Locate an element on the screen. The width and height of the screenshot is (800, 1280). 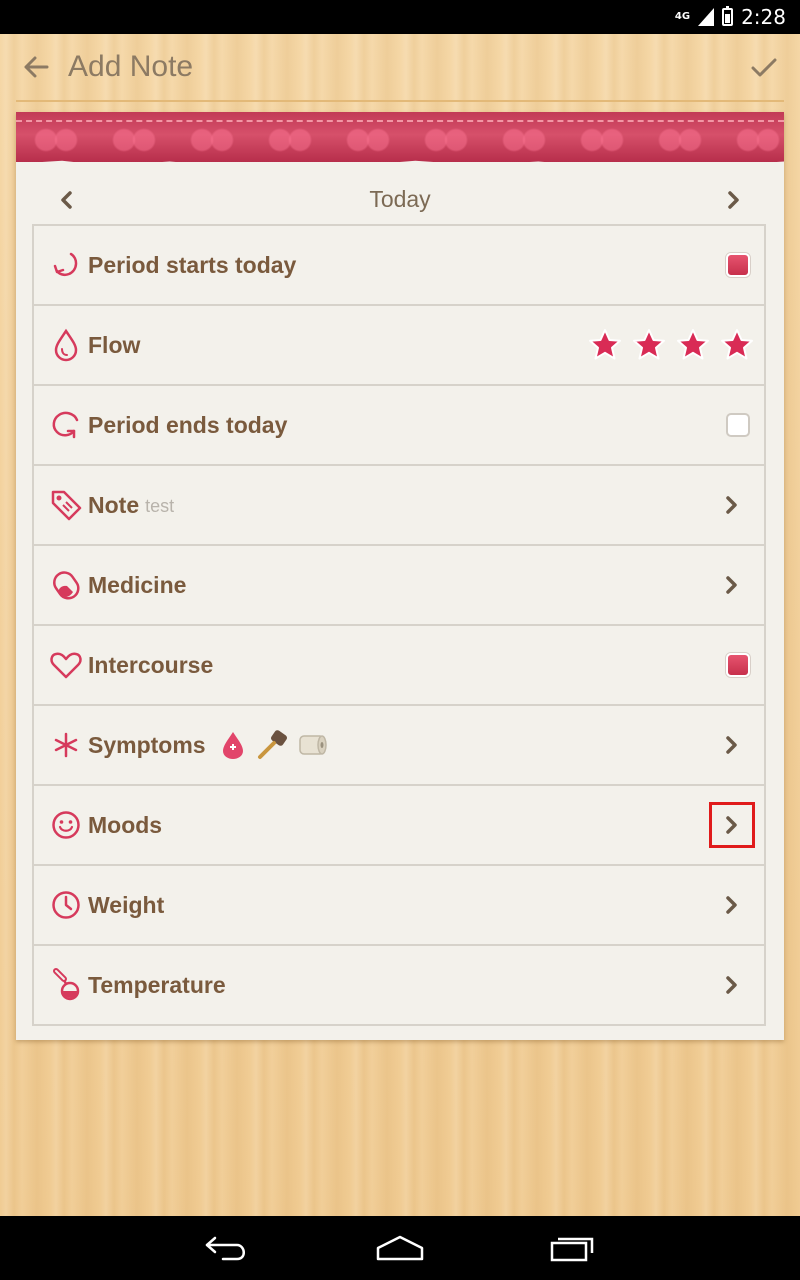
row-label: Temperature is located at coordinates (157, 984).